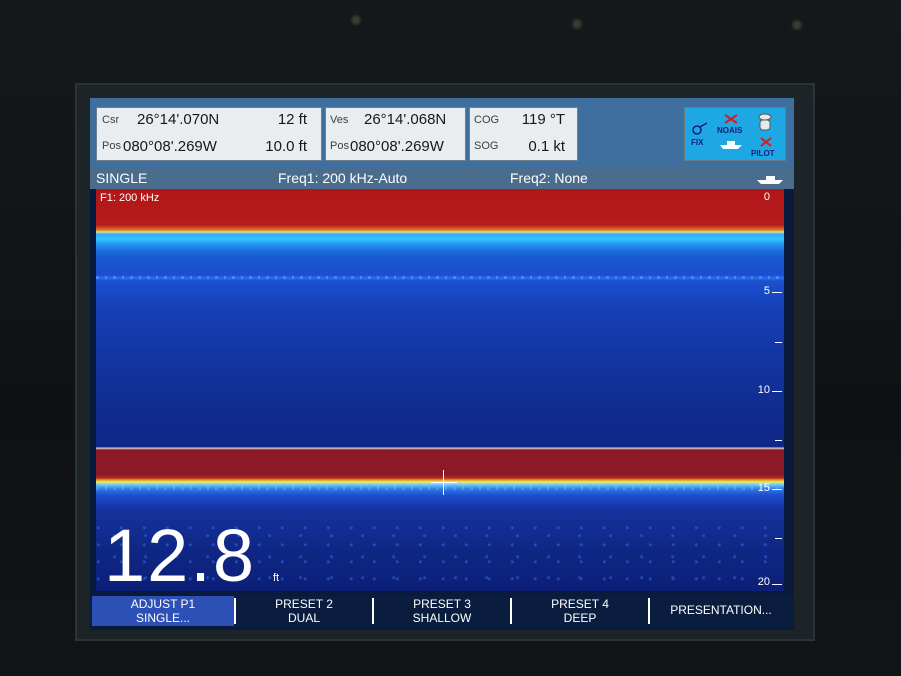  I want to click on sog-label: SOG, so click(486, 146).